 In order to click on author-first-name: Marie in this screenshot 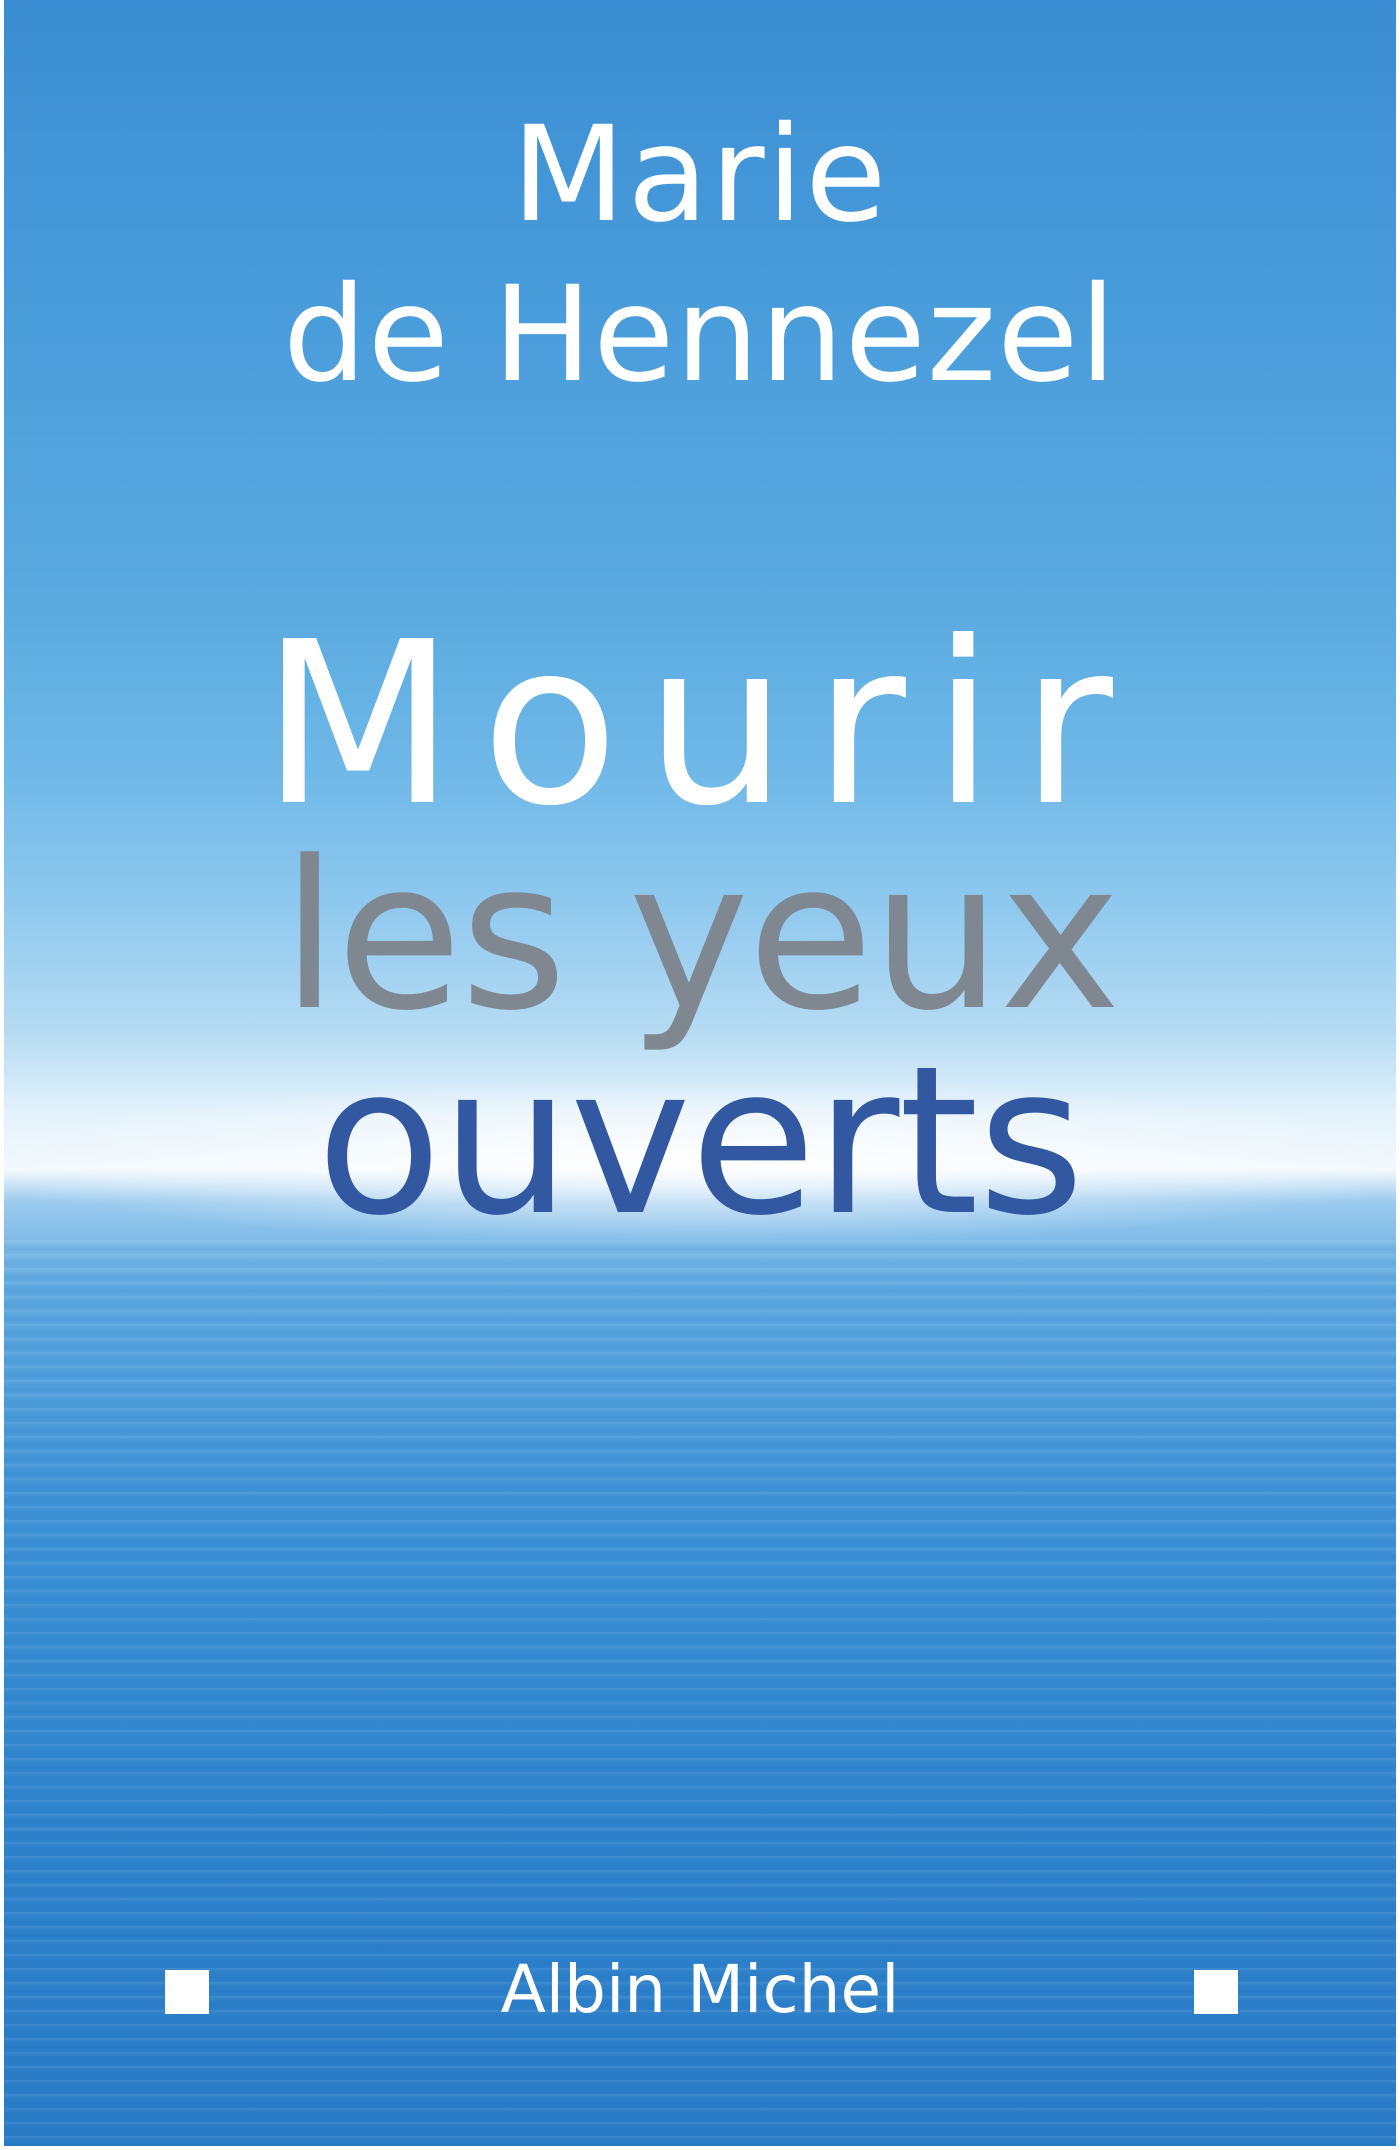, I will do `click(700, 175)`.